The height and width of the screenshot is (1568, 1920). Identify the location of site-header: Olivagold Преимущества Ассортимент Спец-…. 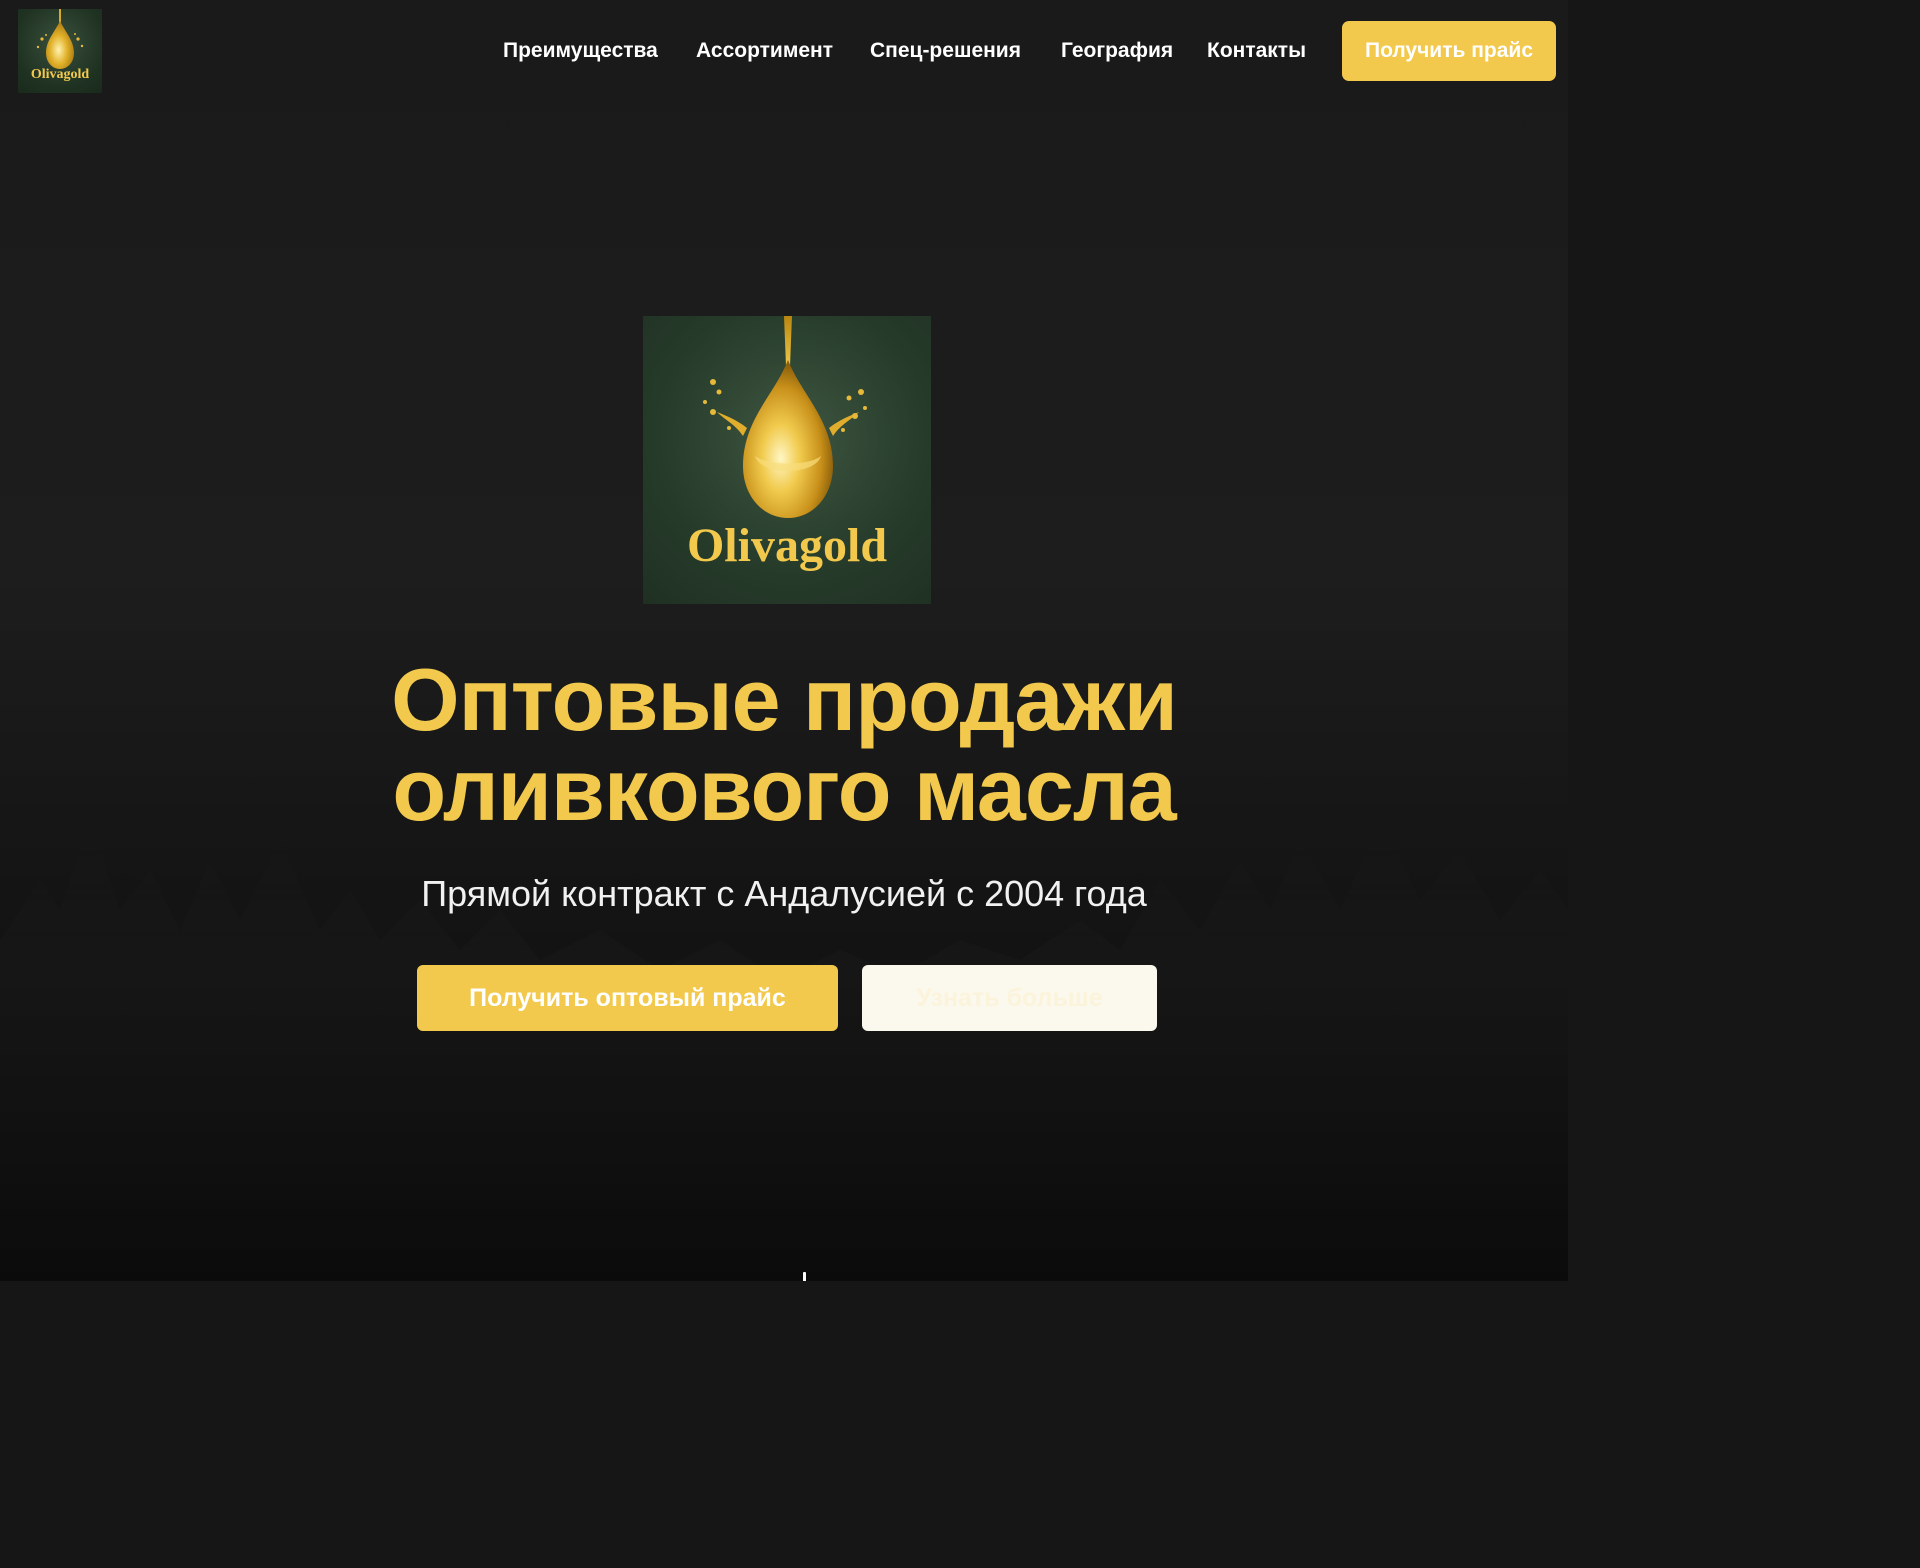
(784, 51).